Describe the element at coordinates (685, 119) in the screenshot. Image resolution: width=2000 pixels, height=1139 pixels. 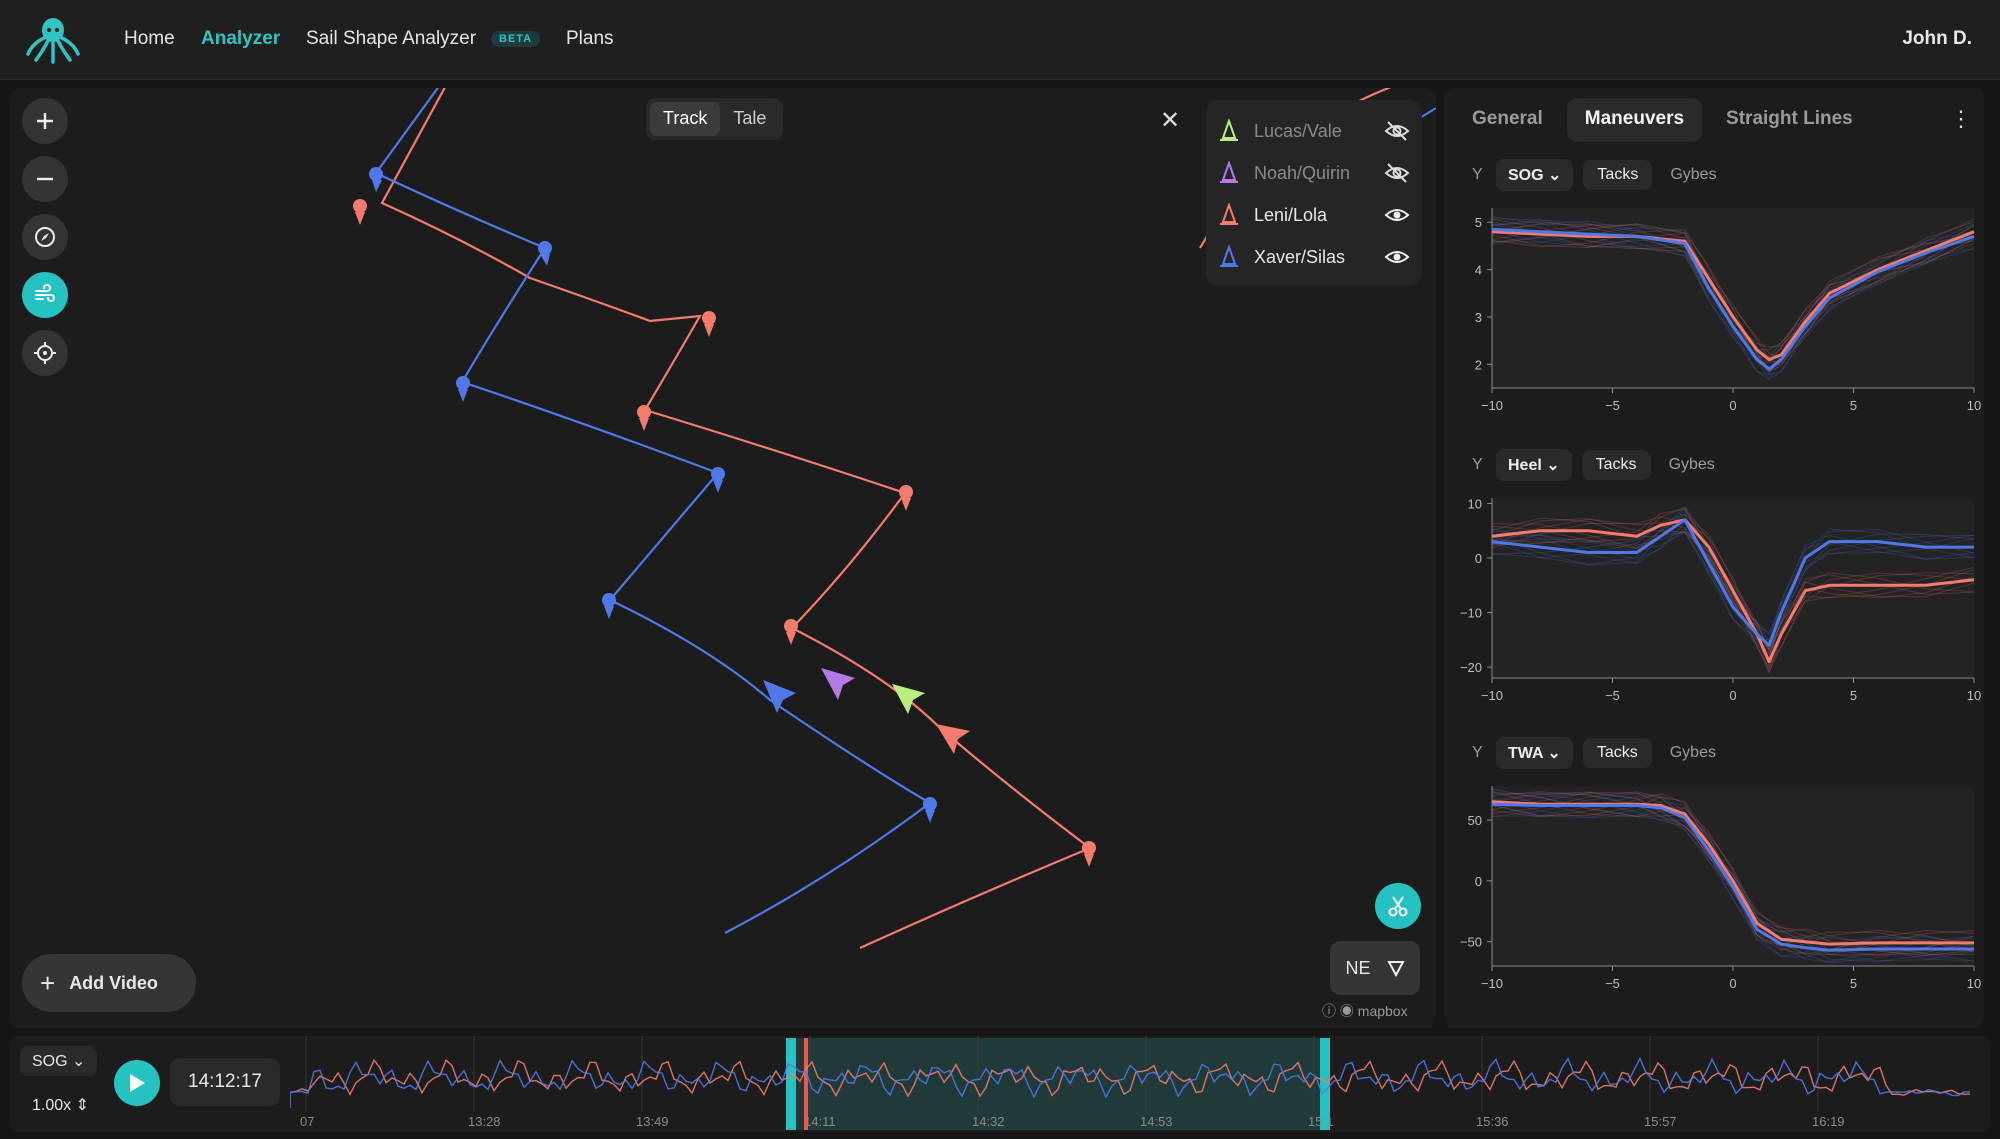
I see `tab-track: Track` at that location.